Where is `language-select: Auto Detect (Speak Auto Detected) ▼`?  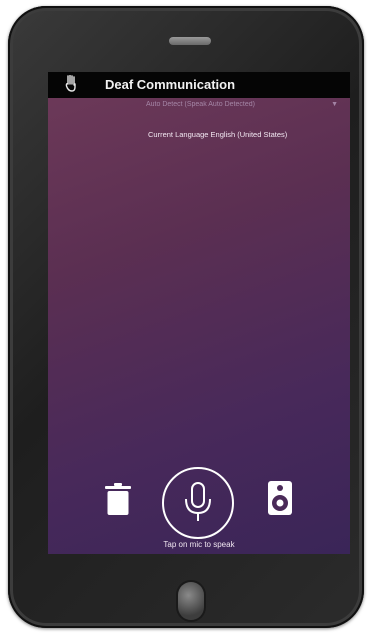
language-select: Auto Detect (Speak Auto Detected) ▼ is located at coordinates (244, 107).